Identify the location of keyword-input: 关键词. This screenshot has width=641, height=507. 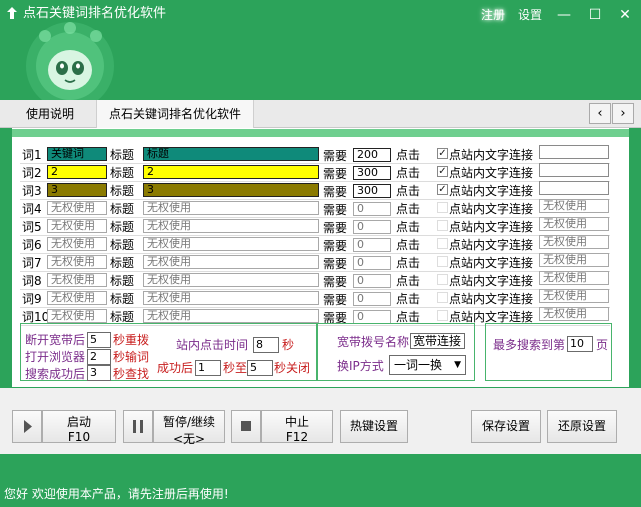
(77, 154).